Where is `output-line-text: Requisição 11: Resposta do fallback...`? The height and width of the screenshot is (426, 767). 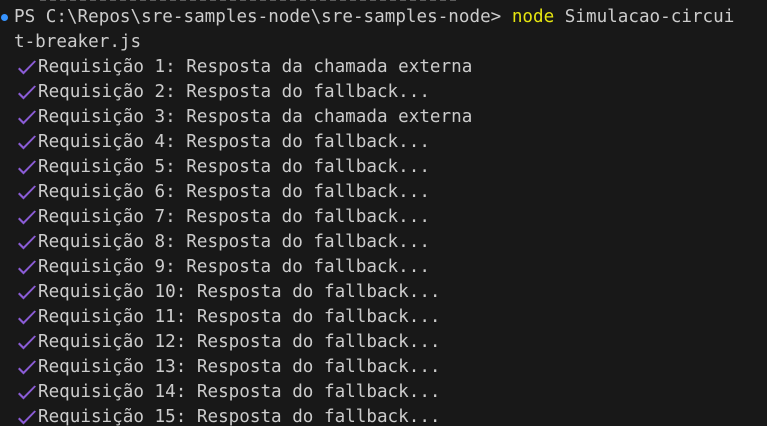 output-line-text: Requisição 11: Resposta do fallback... is located at coordinates (239, 317).